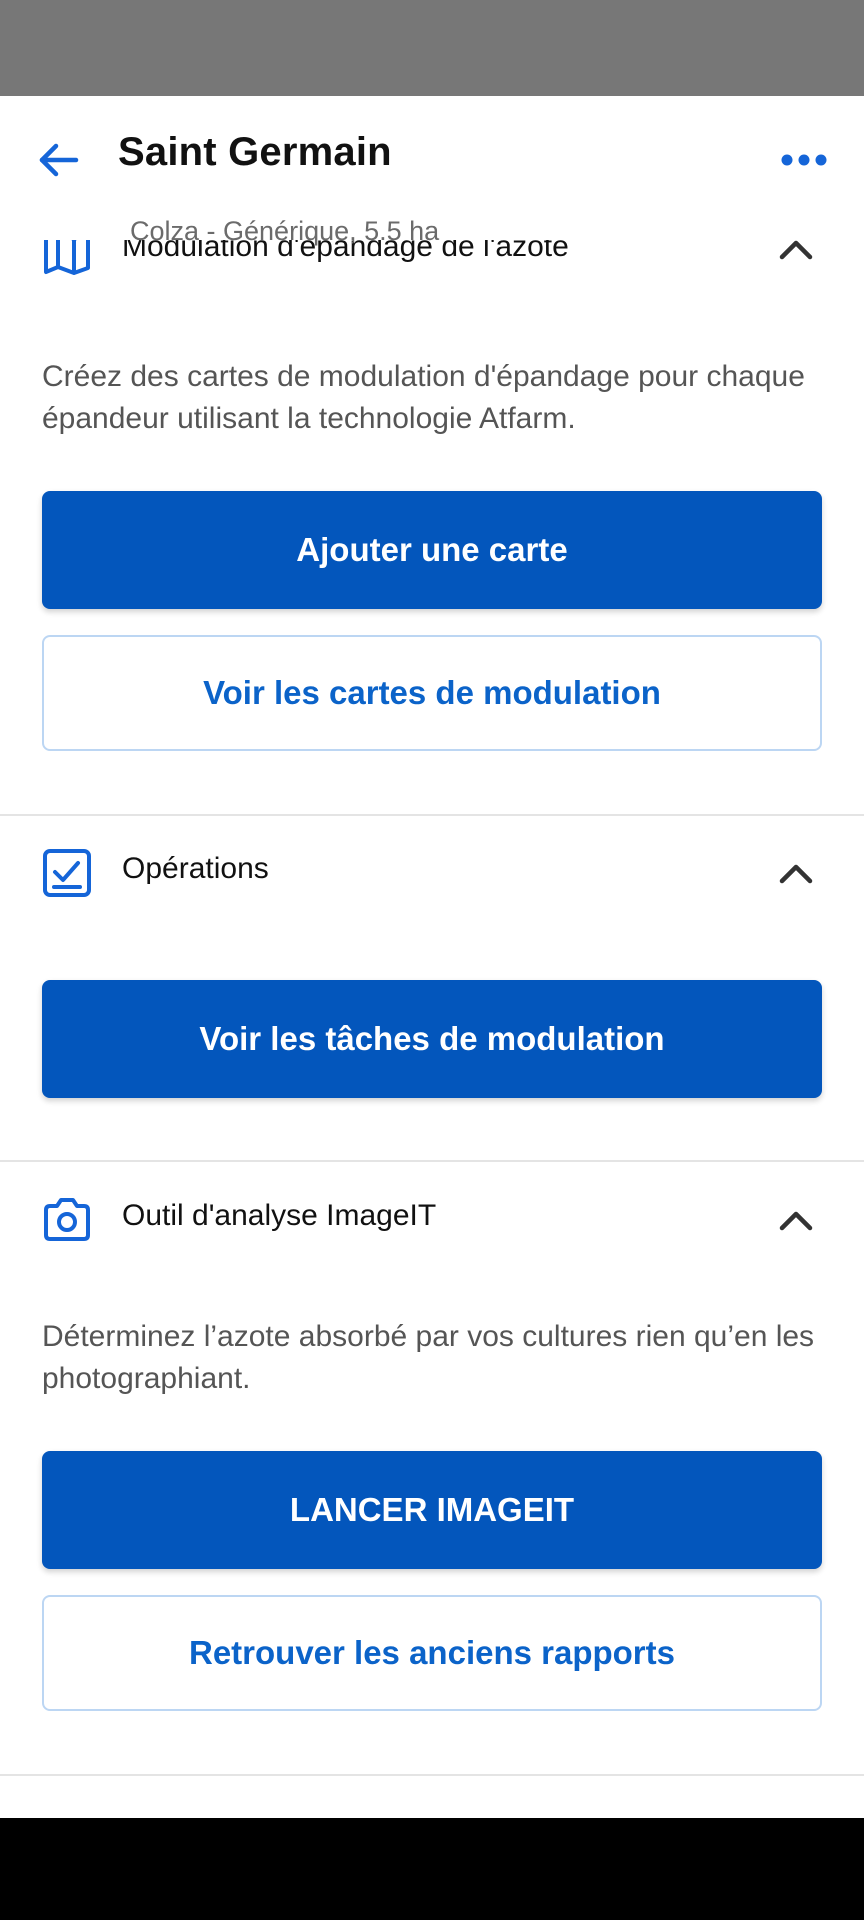 This screenshot has height=1920, width=864. Describe the element at coordinates (255, 152) in the screenshot. I see `page-title: Saint Germain` at that location.